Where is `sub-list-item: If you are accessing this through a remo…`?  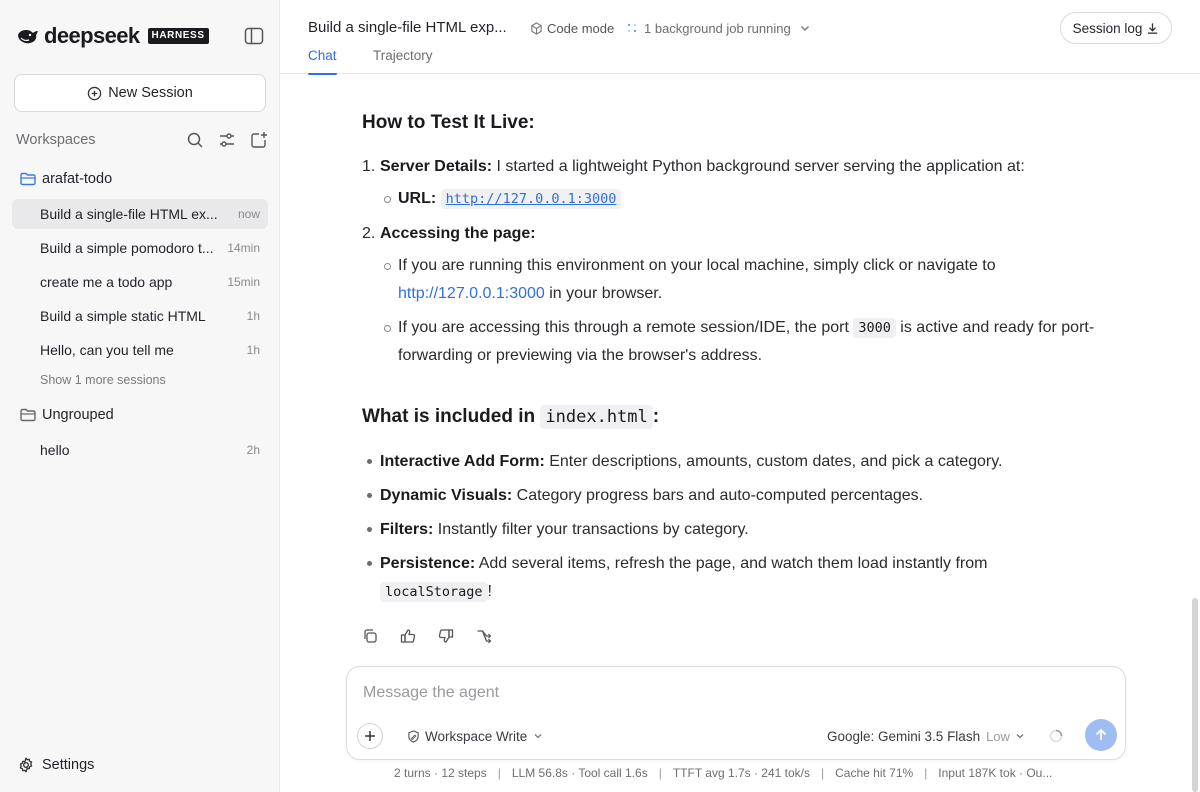 sub-list-item: If you are accessing this through a remo… is located at coordinates (746, 328).